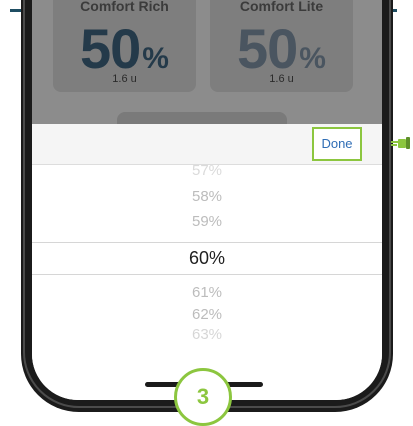  I want to click on dose-card-title: Comfort Rich, so click(124, 7).